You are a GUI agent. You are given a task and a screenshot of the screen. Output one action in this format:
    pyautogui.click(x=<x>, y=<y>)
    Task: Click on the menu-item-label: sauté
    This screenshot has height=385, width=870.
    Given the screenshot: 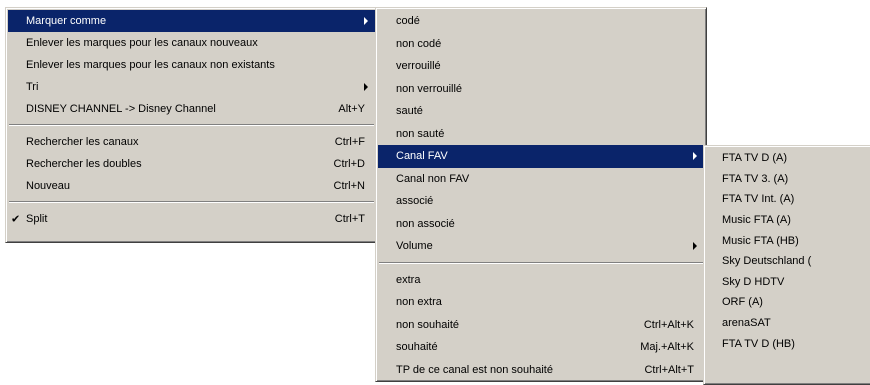 What is the action you would take?
    pyautogui.click(x=409, y=111)
    